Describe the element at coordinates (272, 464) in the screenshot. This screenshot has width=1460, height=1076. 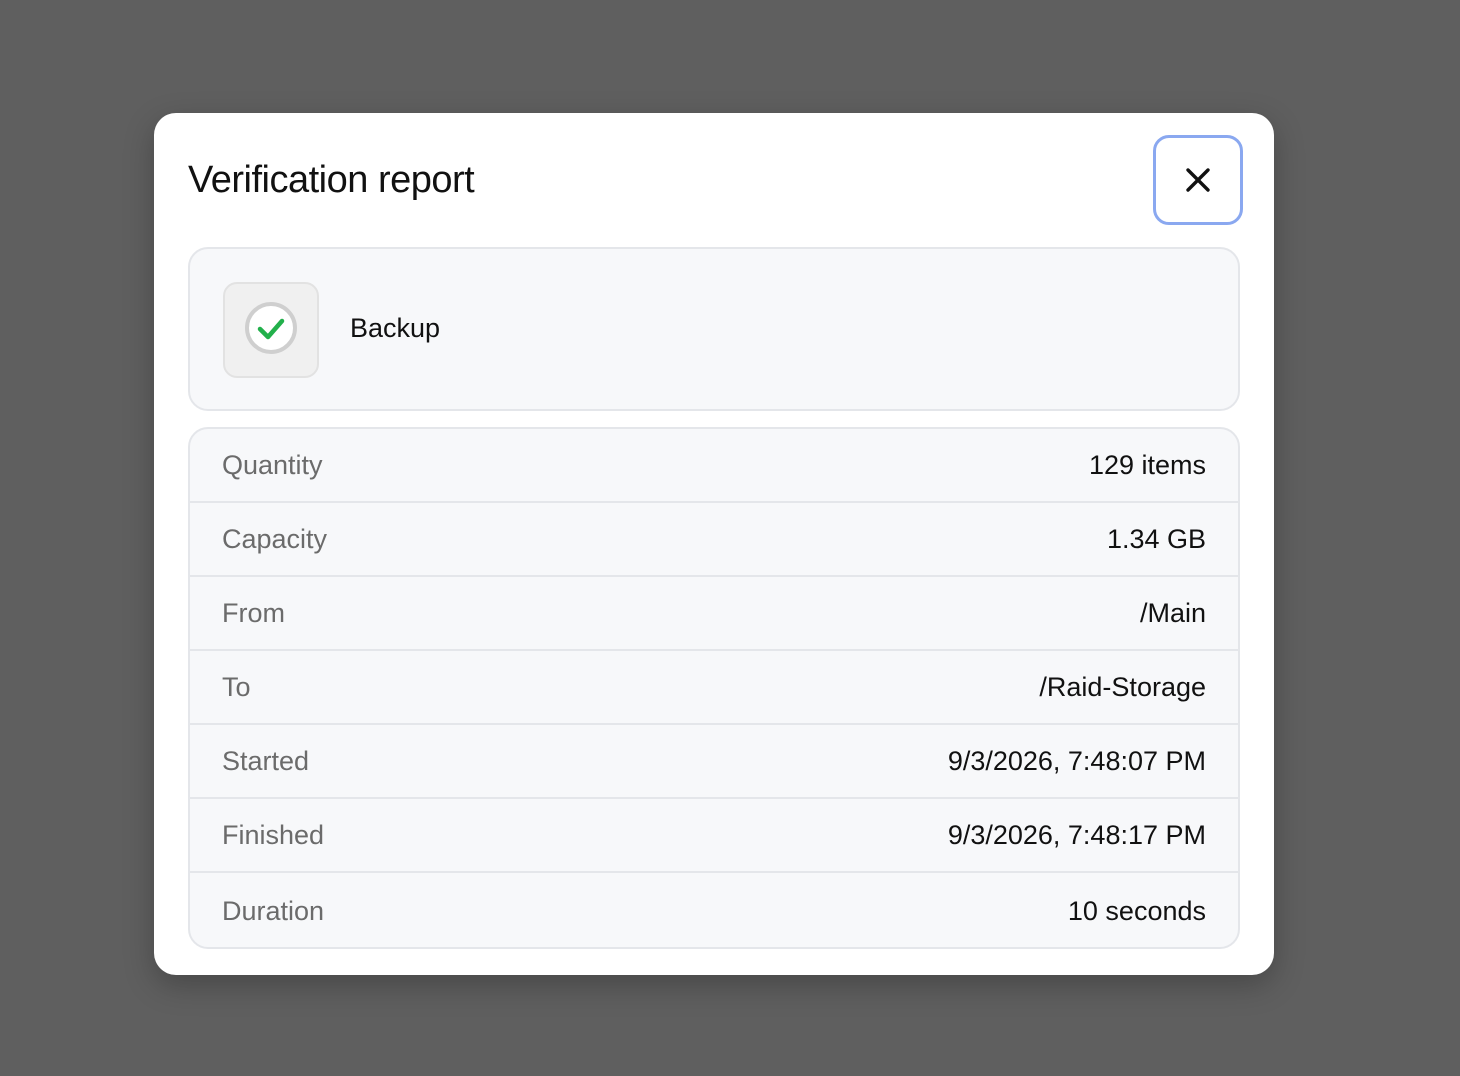
I see `detail-label: Quantity` at that location.